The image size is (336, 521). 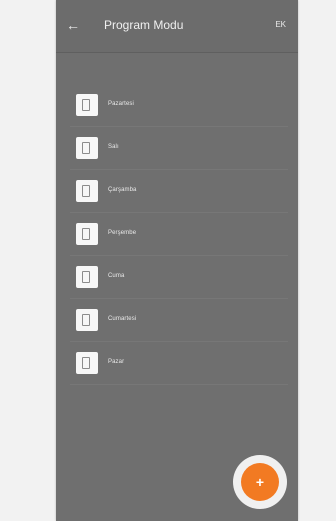 What do you see at coordinates (121, 104) in the screenshot?
I see `list-item-label: Pazartesi` at bounding box center [121, 104].